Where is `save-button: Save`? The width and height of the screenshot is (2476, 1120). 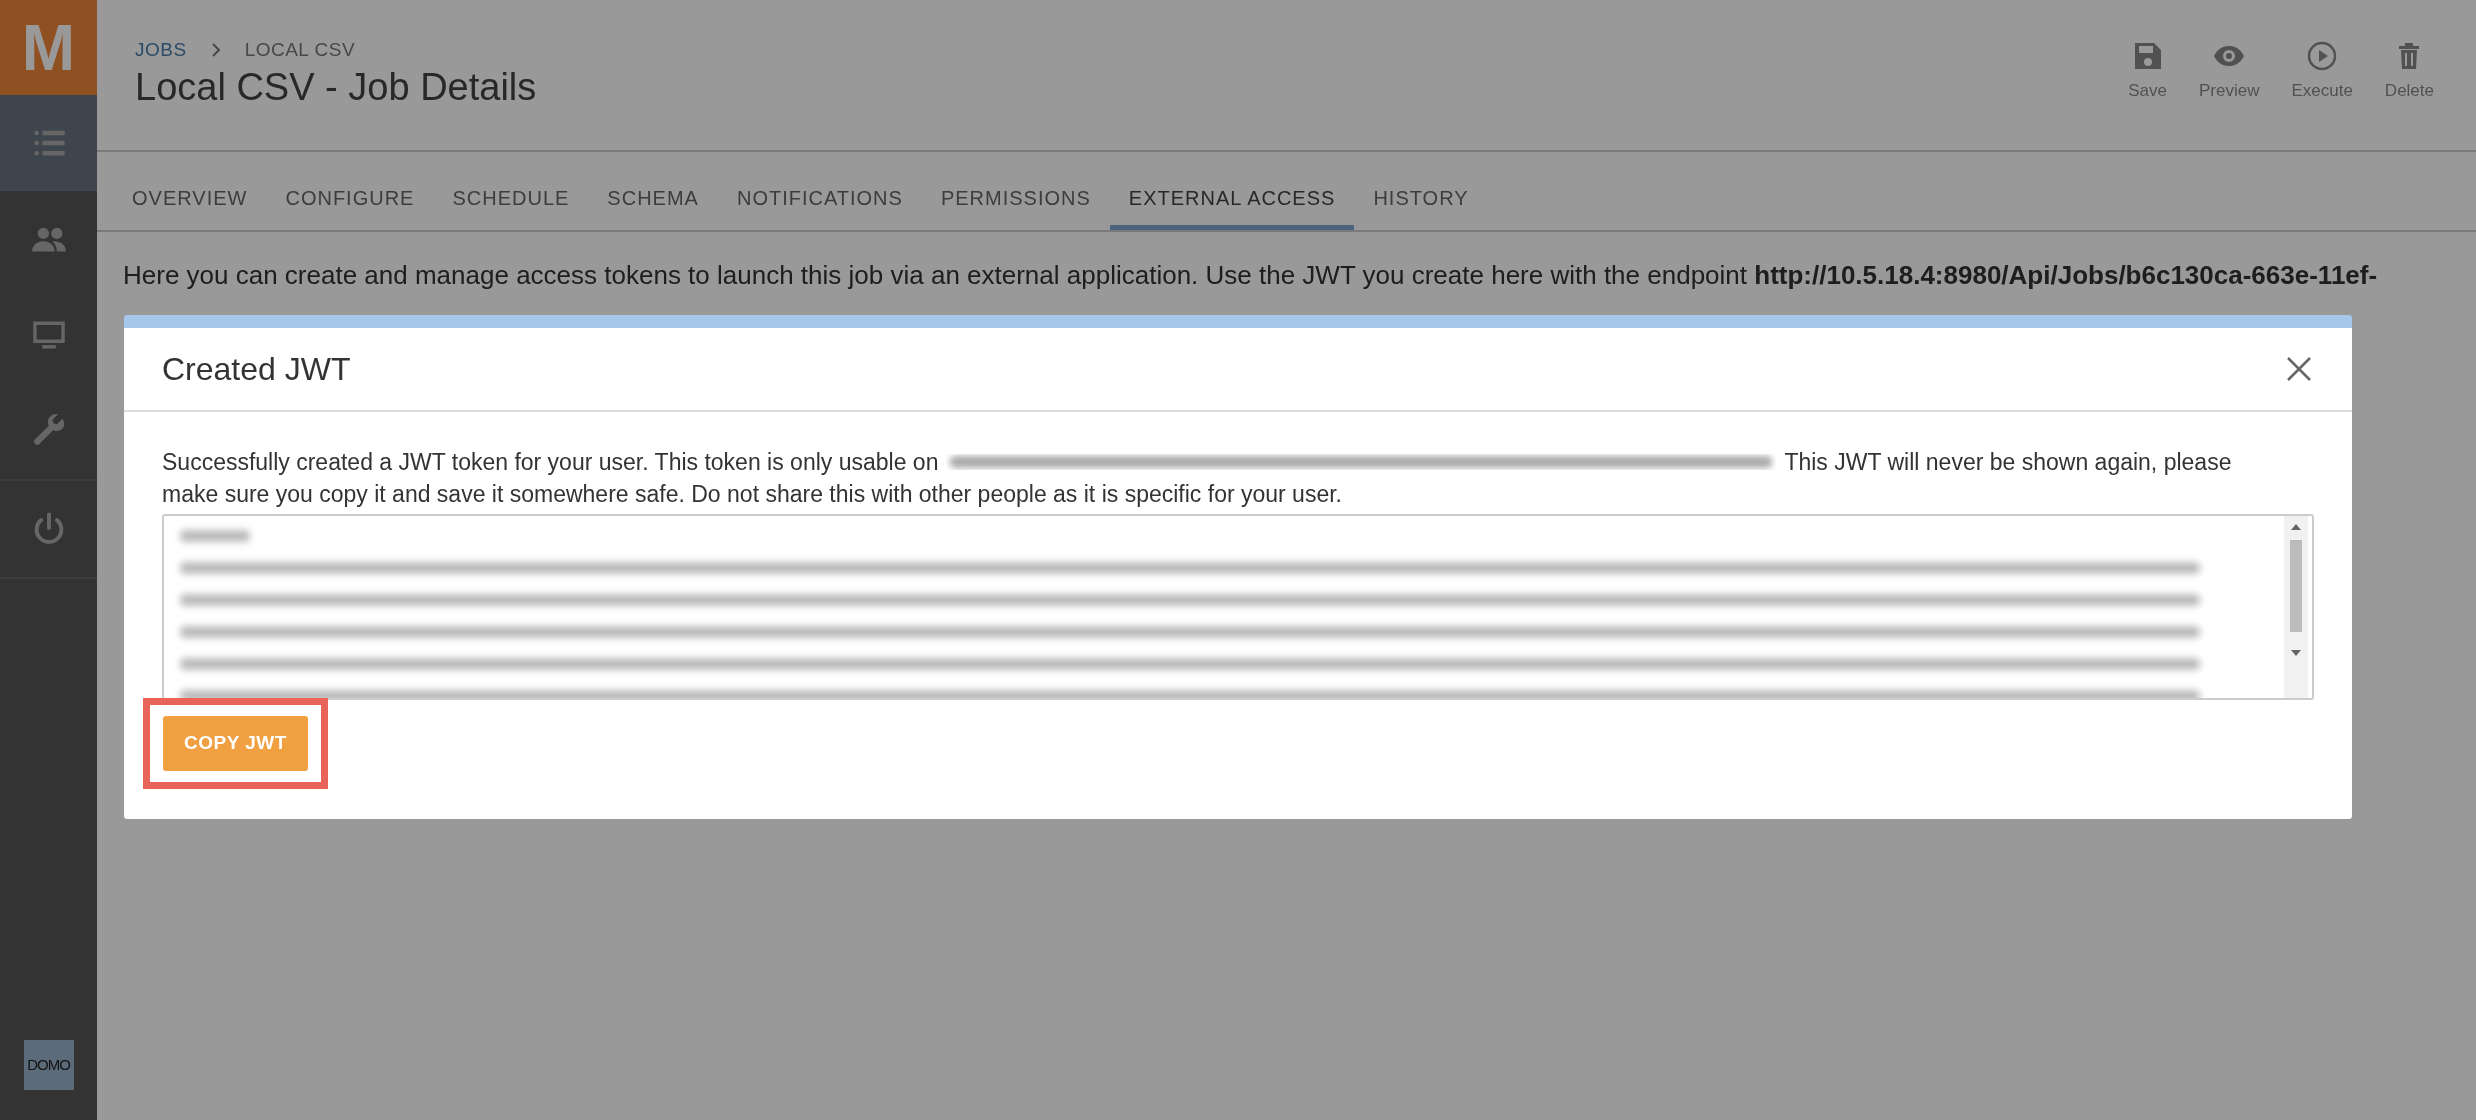
save-button: Save is located at coordinates (2147, 95).